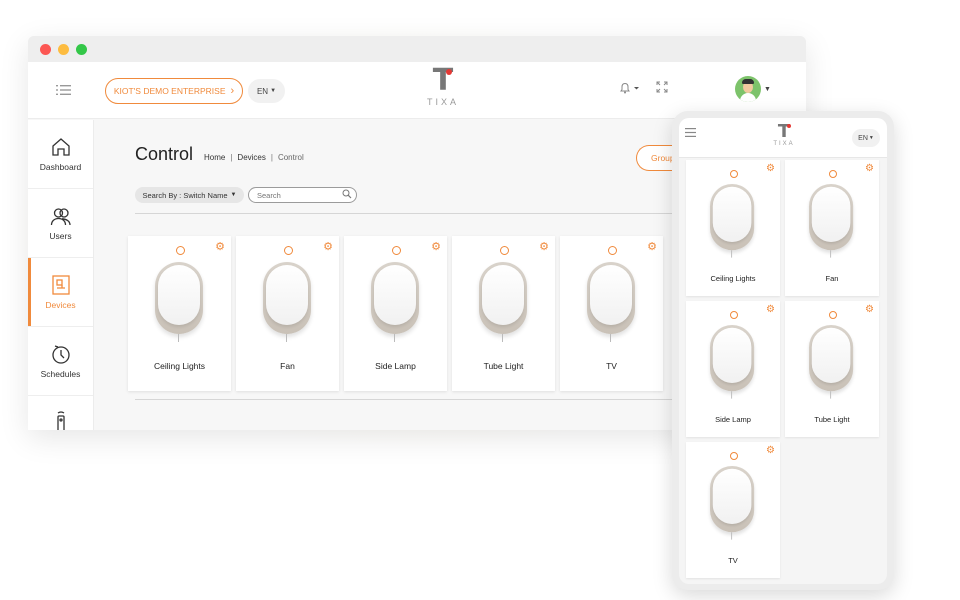  Describe the element at coordinates (60, 236) in the screenshot. I see `sidebar-item-label: Users` at that location.